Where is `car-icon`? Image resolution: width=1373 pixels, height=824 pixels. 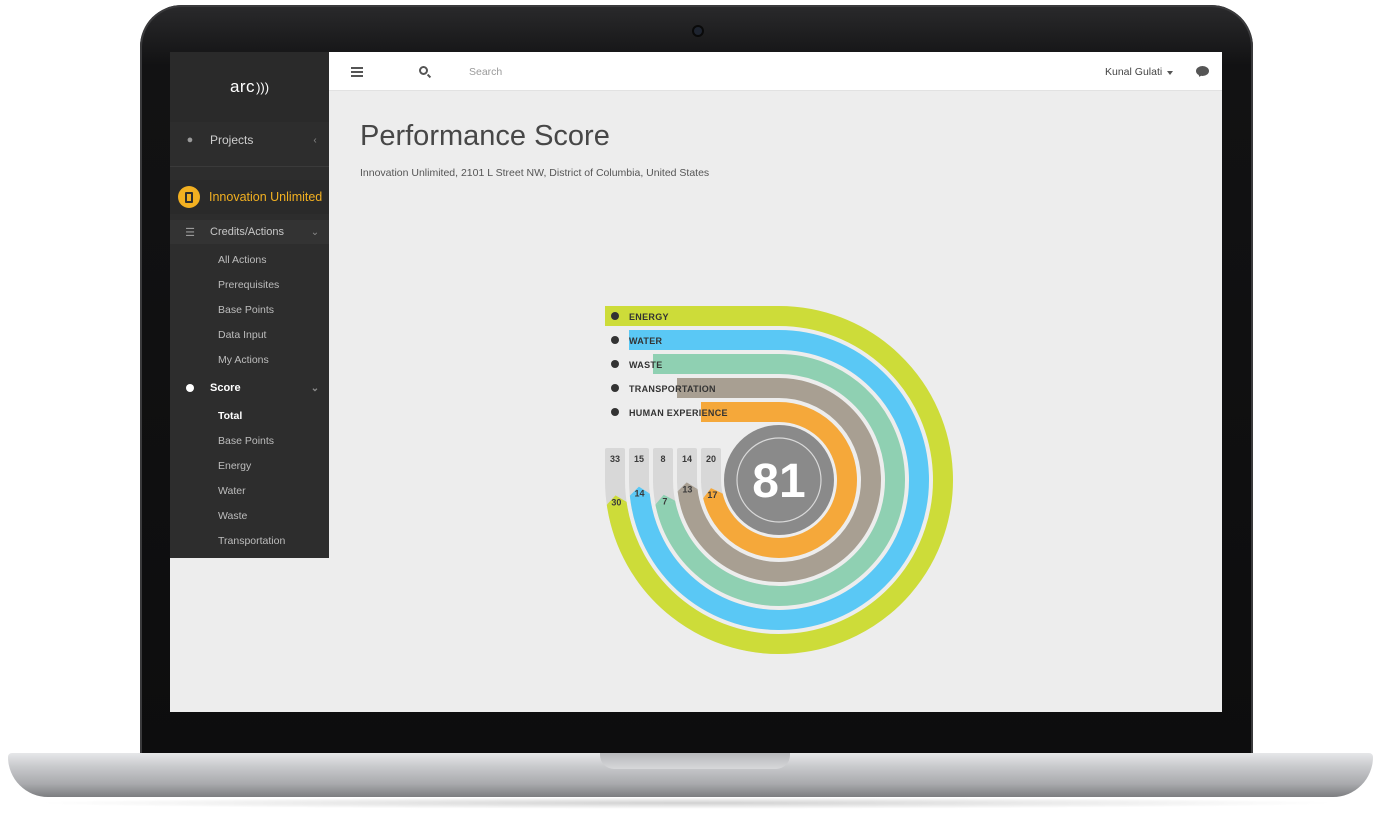
car-icon is located at coordinates (615, 388).